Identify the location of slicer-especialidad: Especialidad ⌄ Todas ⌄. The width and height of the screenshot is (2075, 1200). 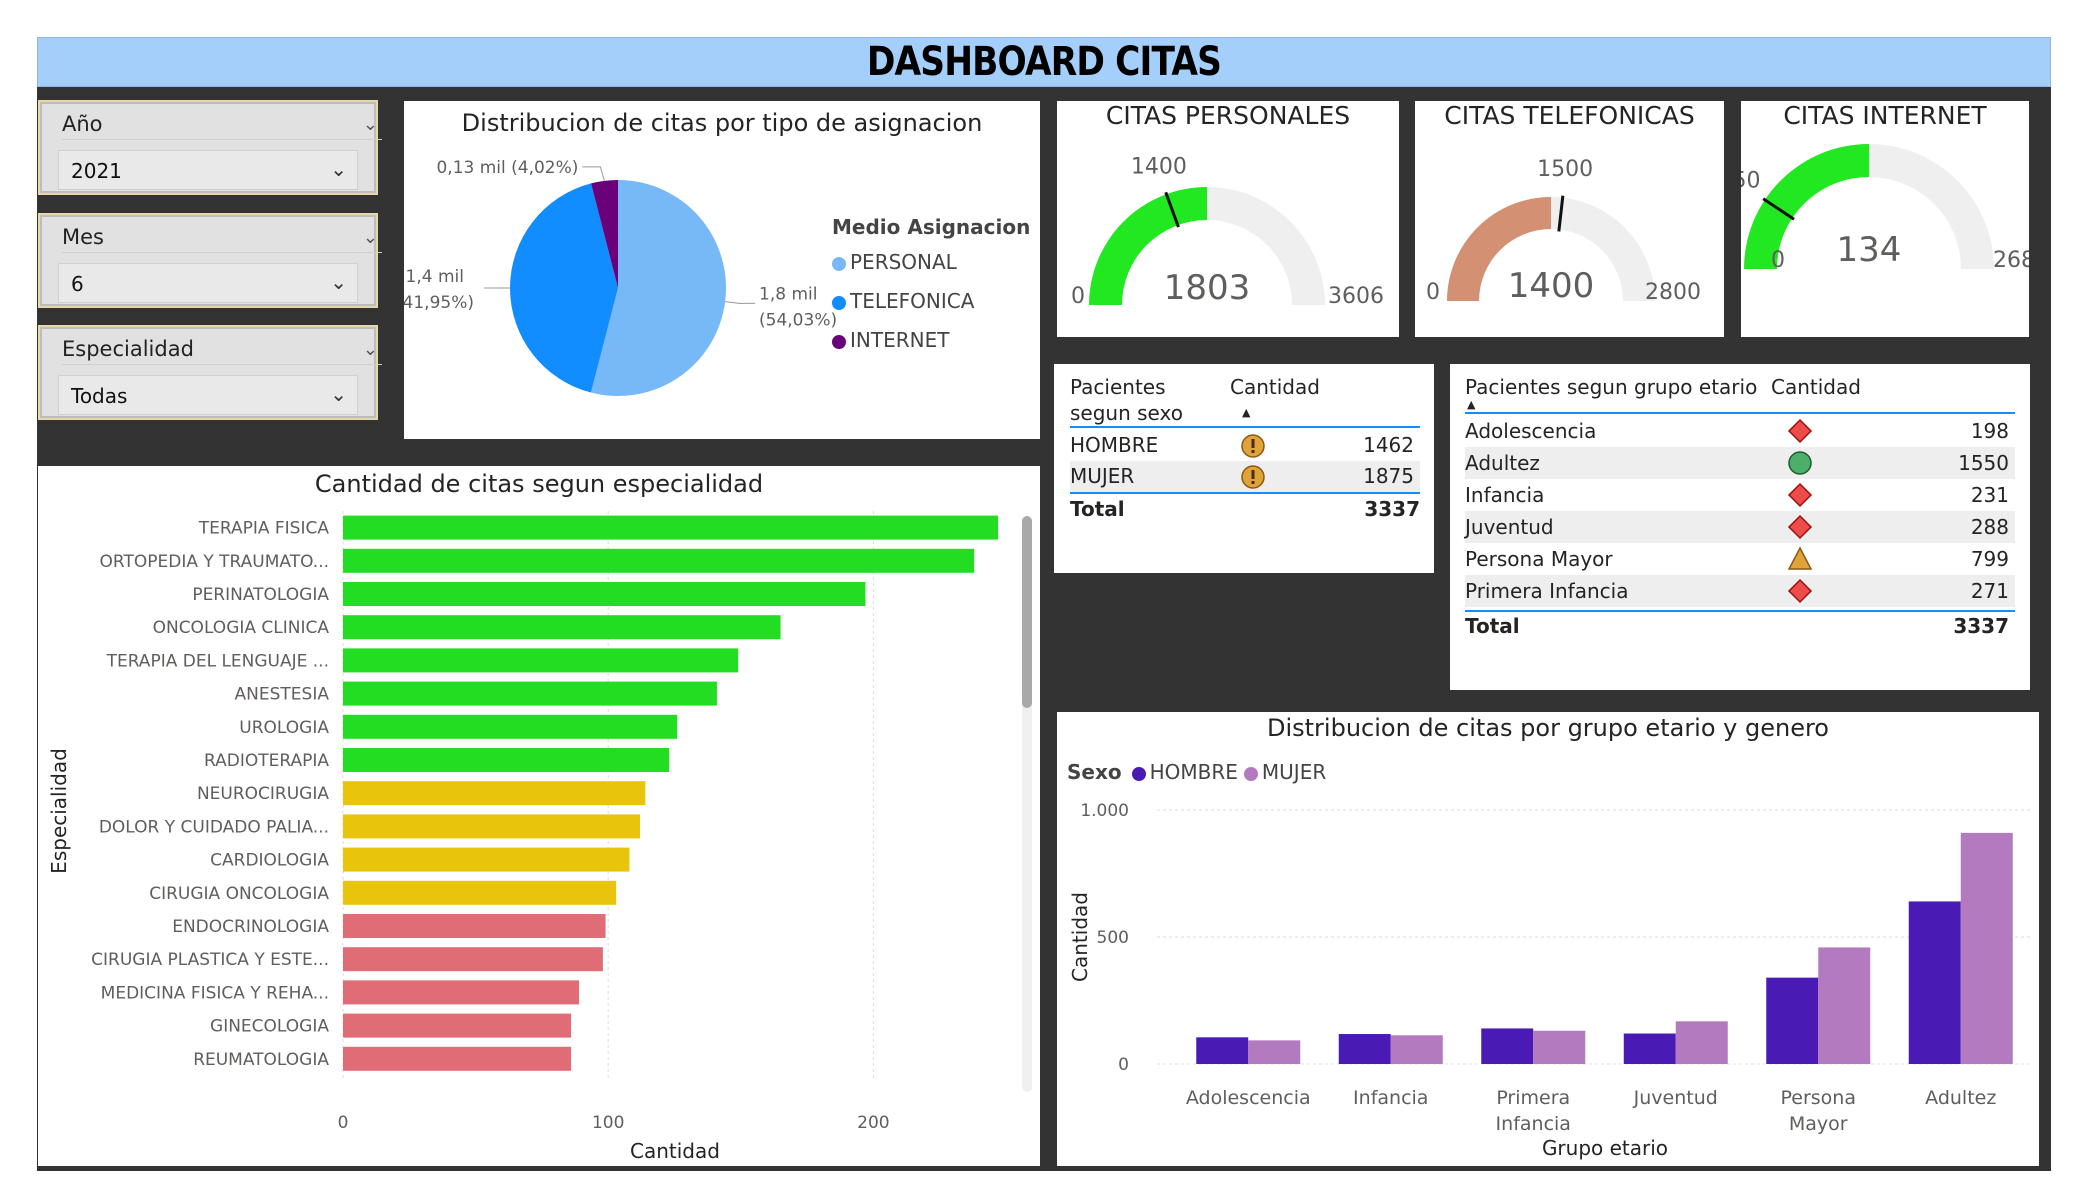
(210, 372).